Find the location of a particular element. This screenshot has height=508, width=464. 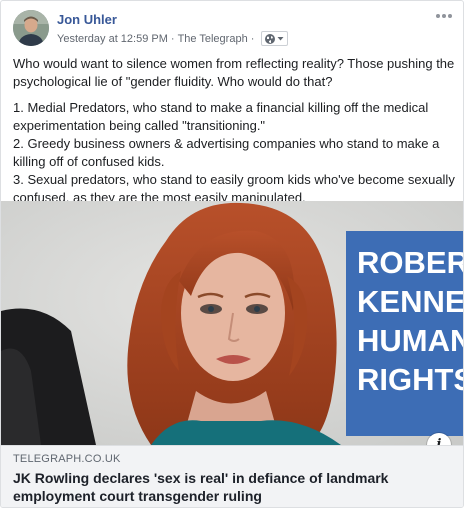

sign-line: ROBERT is located at coordinates (410, 262).